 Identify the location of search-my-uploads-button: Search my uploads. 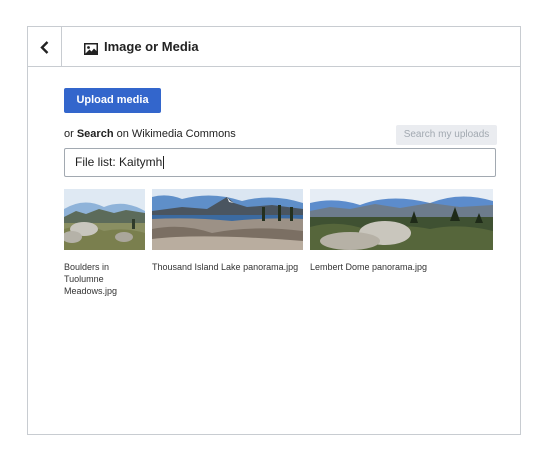
(446, 135).